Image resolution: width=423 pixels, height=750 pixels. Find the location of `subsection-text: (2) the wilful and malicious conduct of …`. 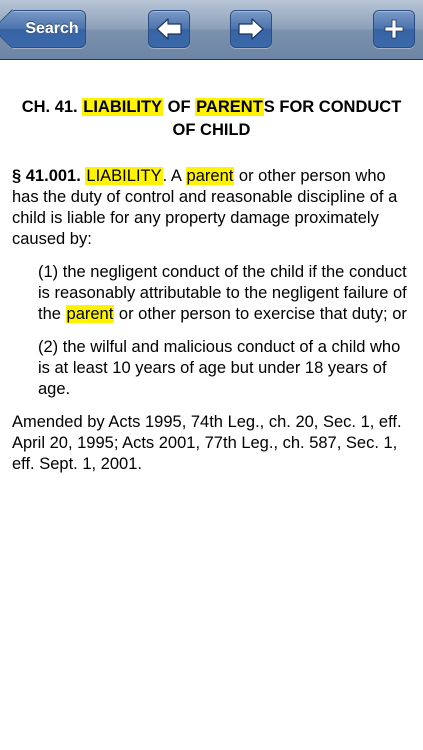

subsection-text: (2) the wilful and malicious conduct of … is located at coordinates (219, 368).